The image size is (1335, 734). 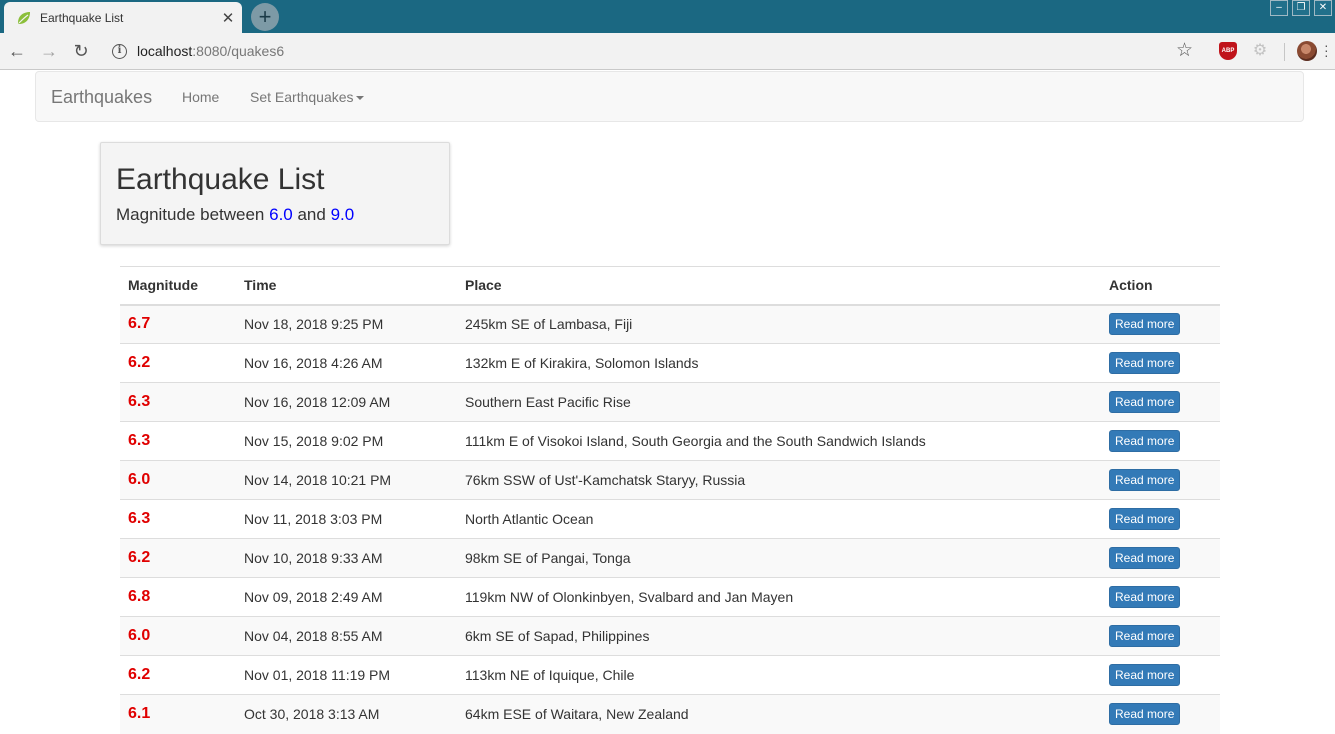 I want to click on restore-icon: ❐, so click(x=1301, y=8).